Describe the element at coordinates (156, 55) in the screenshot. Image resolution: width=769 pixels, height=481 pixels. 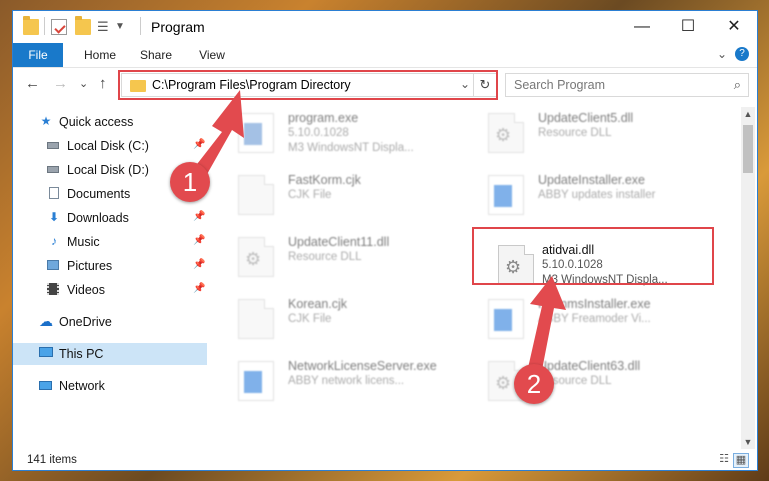
I see `tab-share: Share` at that location.